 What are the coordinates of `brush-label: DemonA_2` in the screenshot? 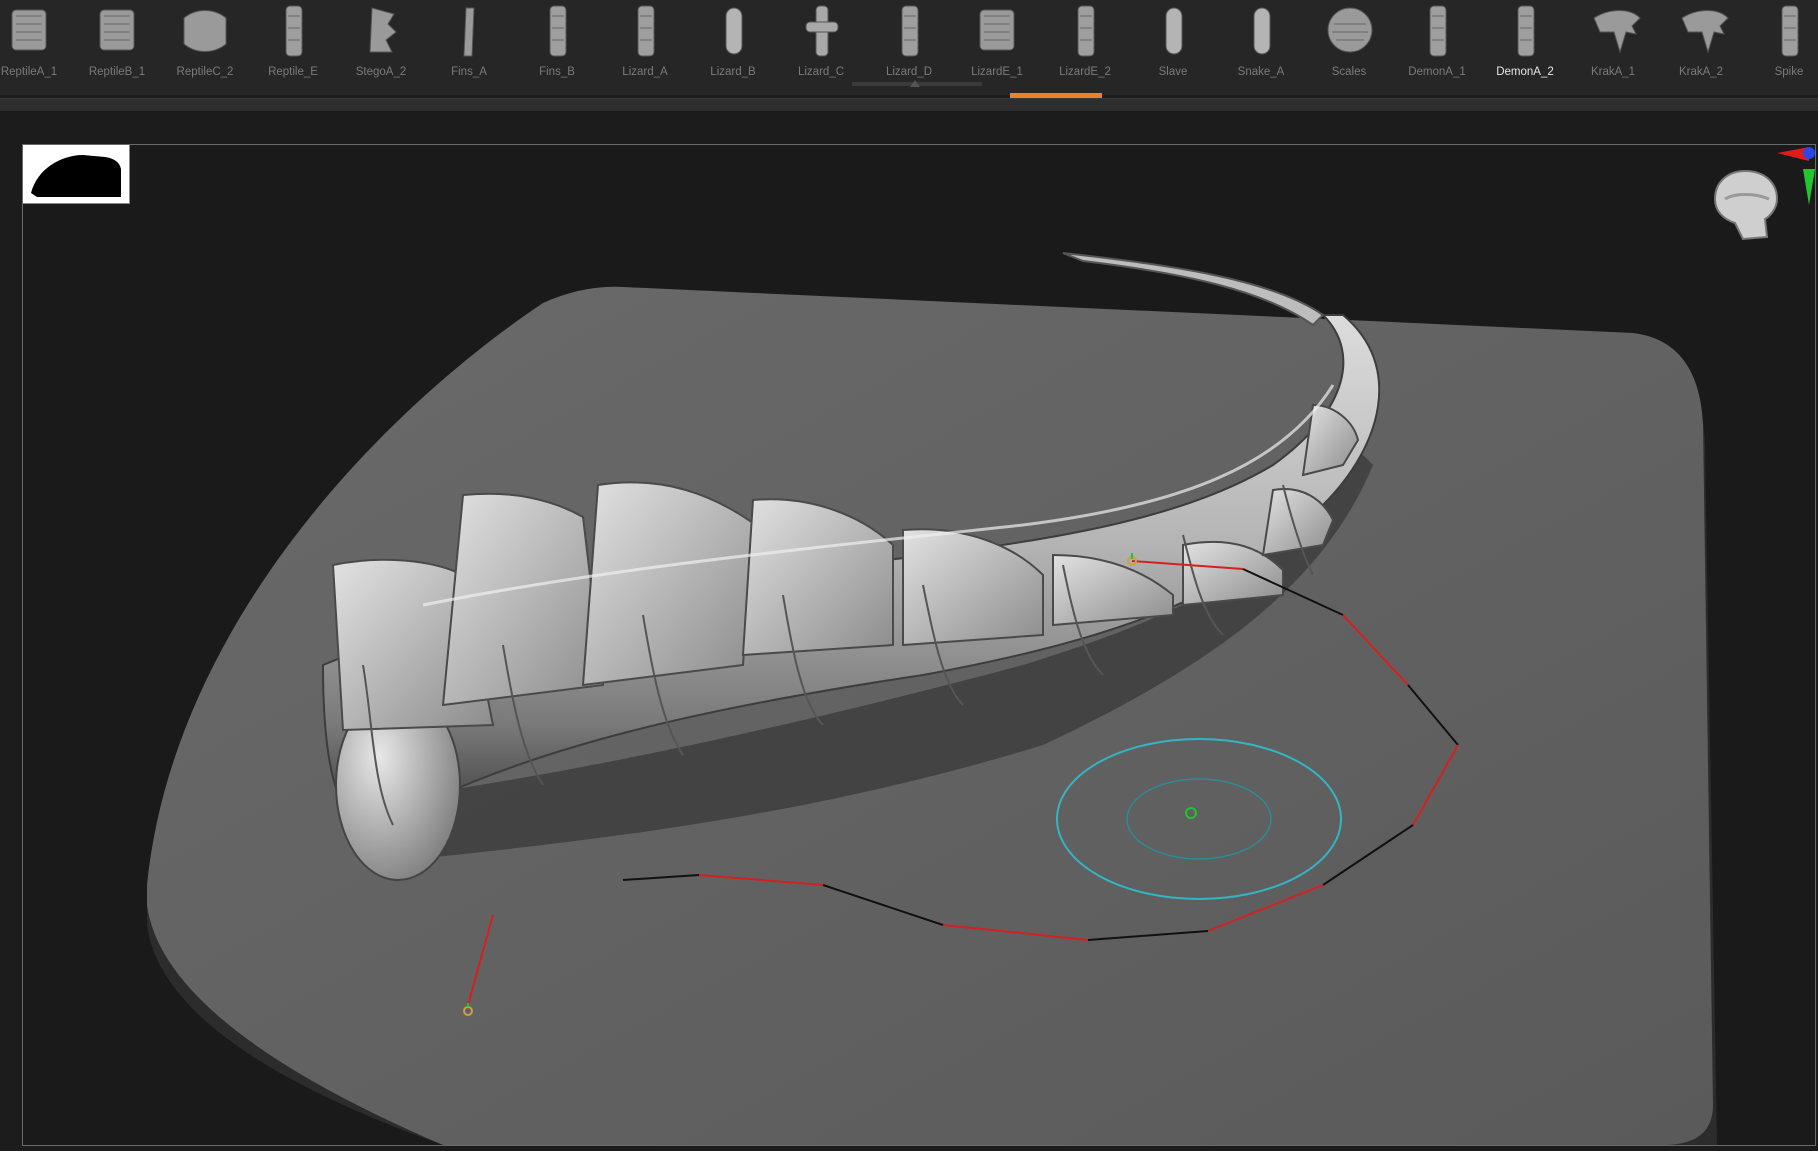 It's located at (1525, 72).